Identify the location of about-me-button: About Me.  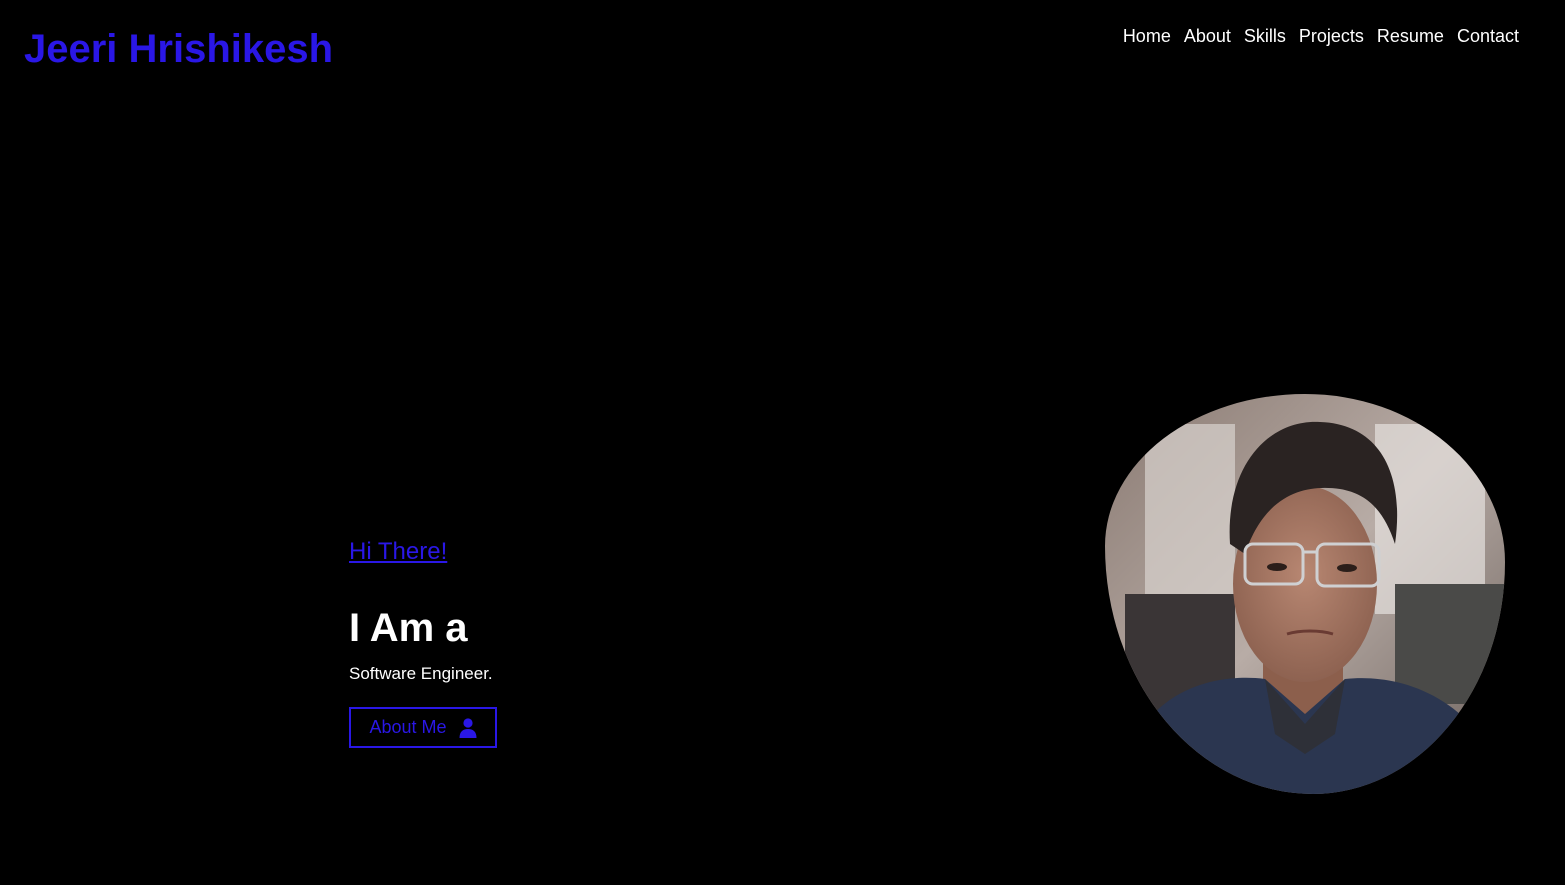
(423, 727).